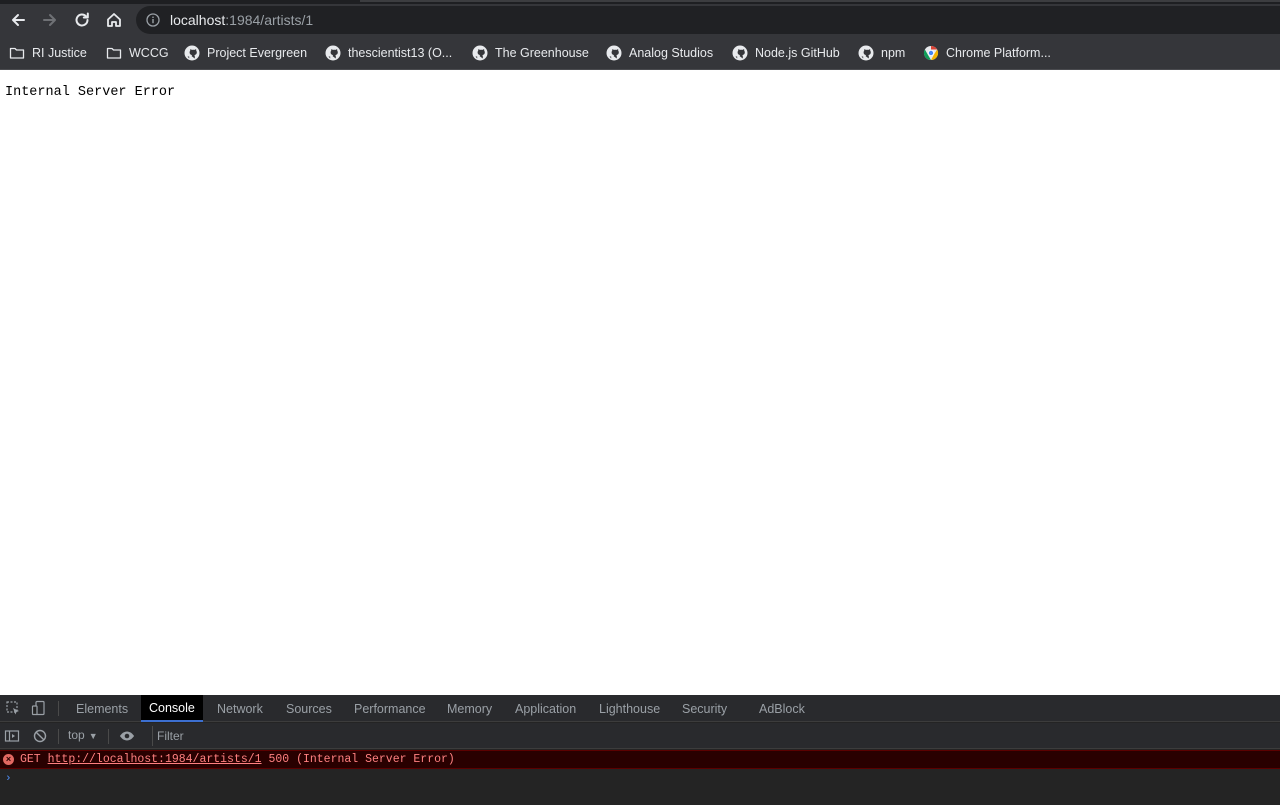 This screenshot has width=1280, height=805. What do you see at coordinates (76, 735) in the screenshot?
I see `context-label: top` at bounding box center [76, 735].